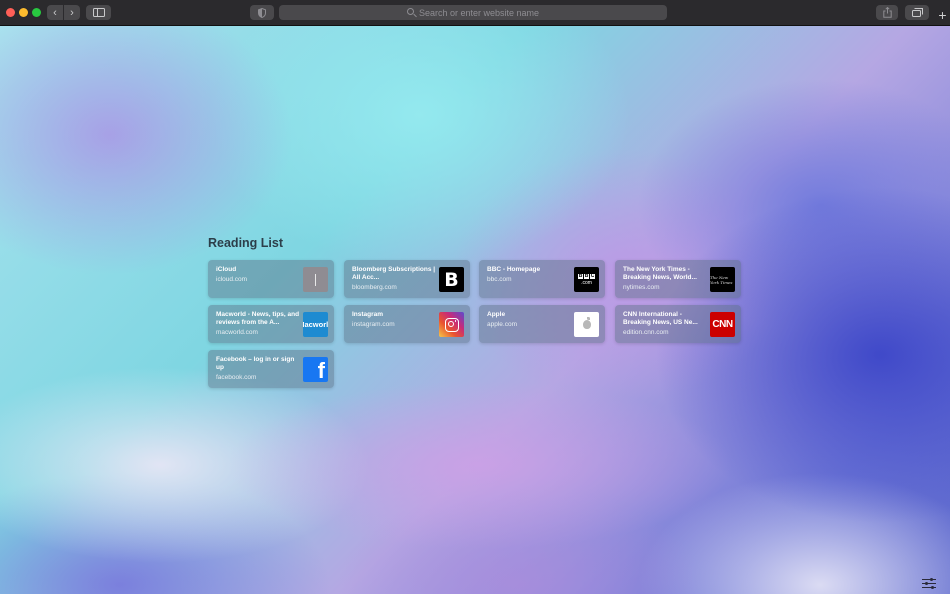  I want to click on bbc-thumbnail-text: .com, so click(586, 282).